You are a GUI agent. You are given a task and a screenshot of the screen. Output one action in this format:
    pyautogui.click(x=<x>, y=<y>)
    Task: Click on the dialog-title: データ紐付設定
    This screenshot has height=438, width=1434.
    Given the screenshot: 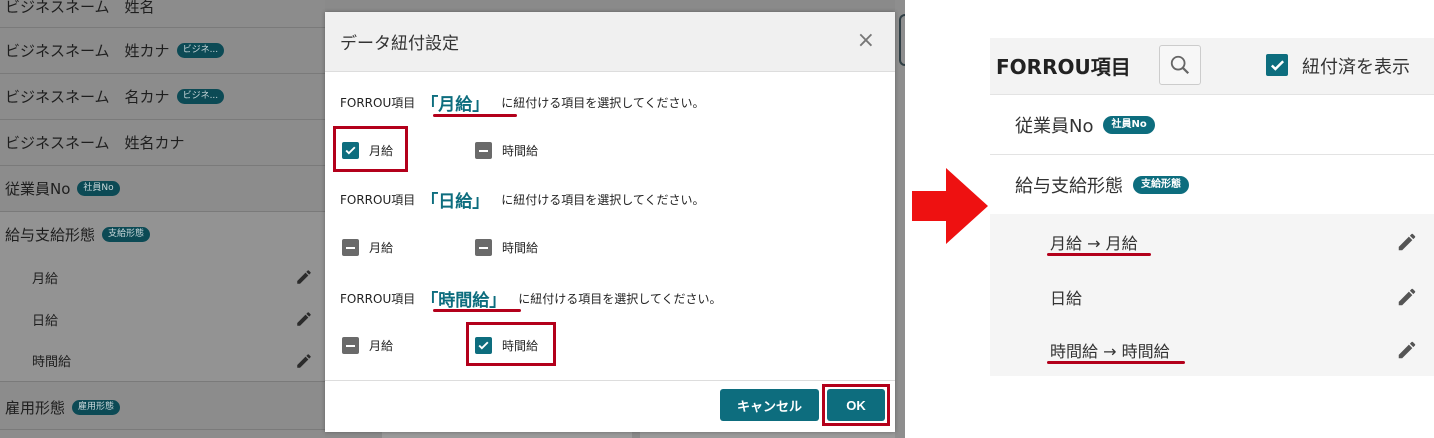 What is the action you would take?
    pyautogui.click(x=399, y=44)
    